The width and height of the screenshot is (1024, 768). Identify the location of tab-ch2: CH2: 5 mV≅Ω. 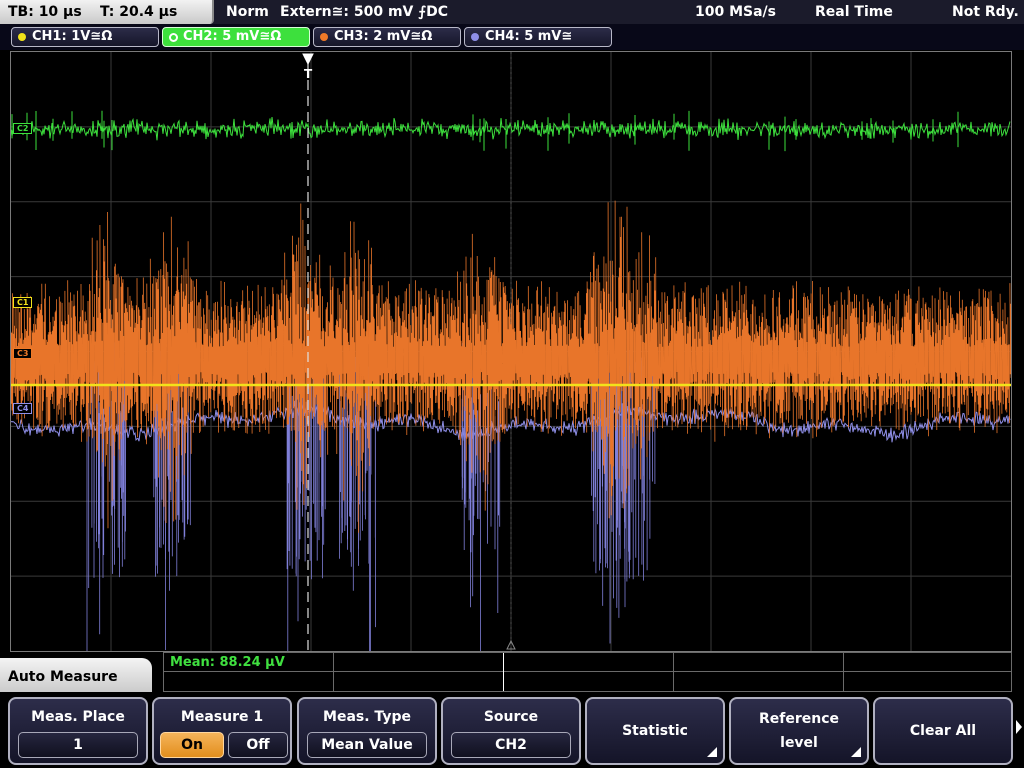
(236, 37).